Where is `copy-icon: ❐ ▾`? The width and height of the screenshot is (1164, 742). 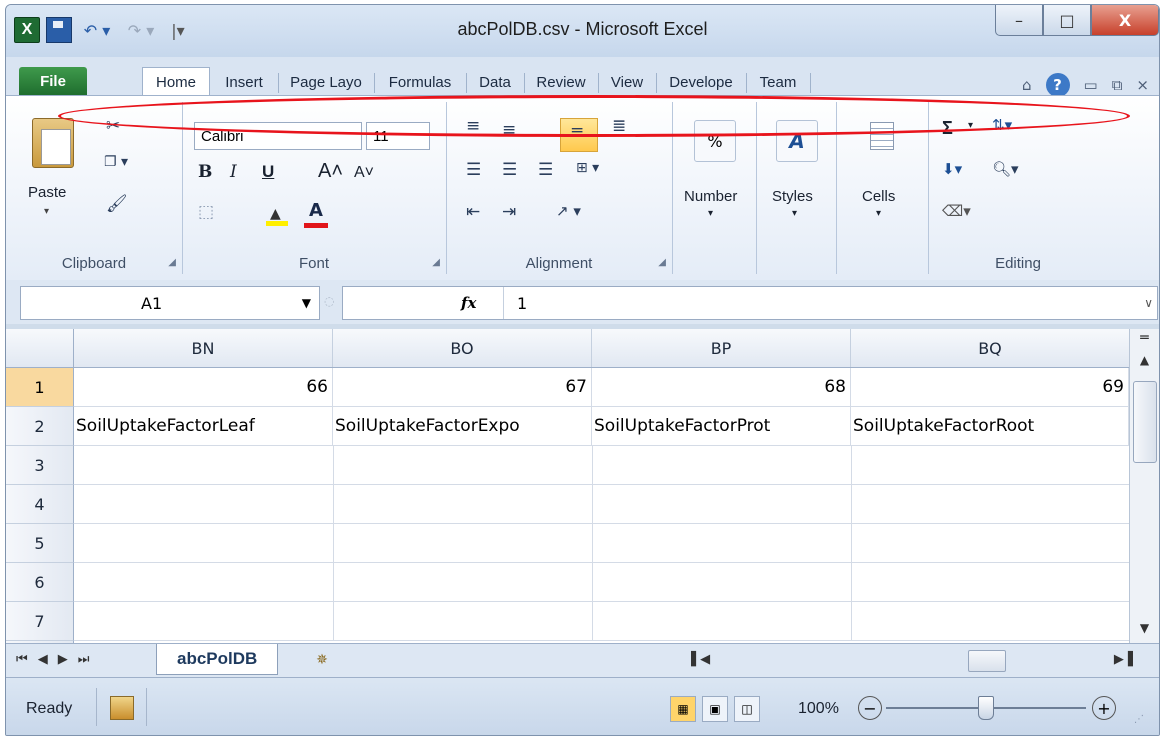
copy-icon: ❐ ▾ is located at coordinates (116, 162).